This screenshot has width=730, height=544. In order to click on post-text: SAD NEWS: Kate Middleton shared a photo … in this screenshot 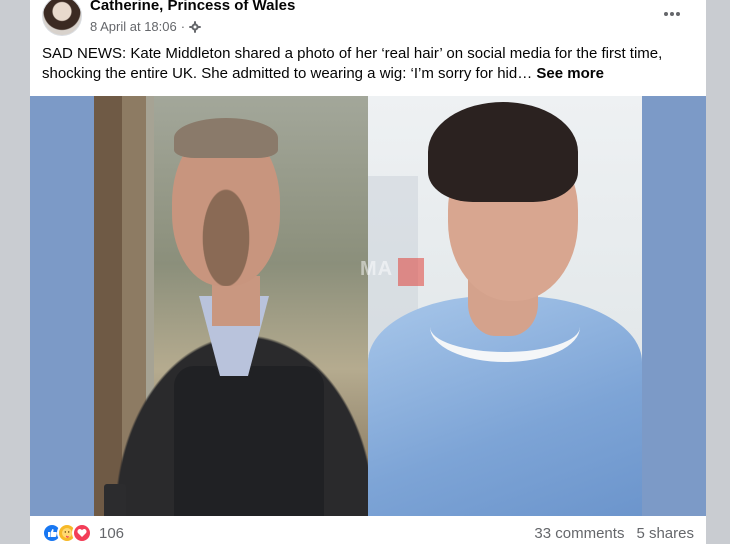, I will do `click(362, 64)`.